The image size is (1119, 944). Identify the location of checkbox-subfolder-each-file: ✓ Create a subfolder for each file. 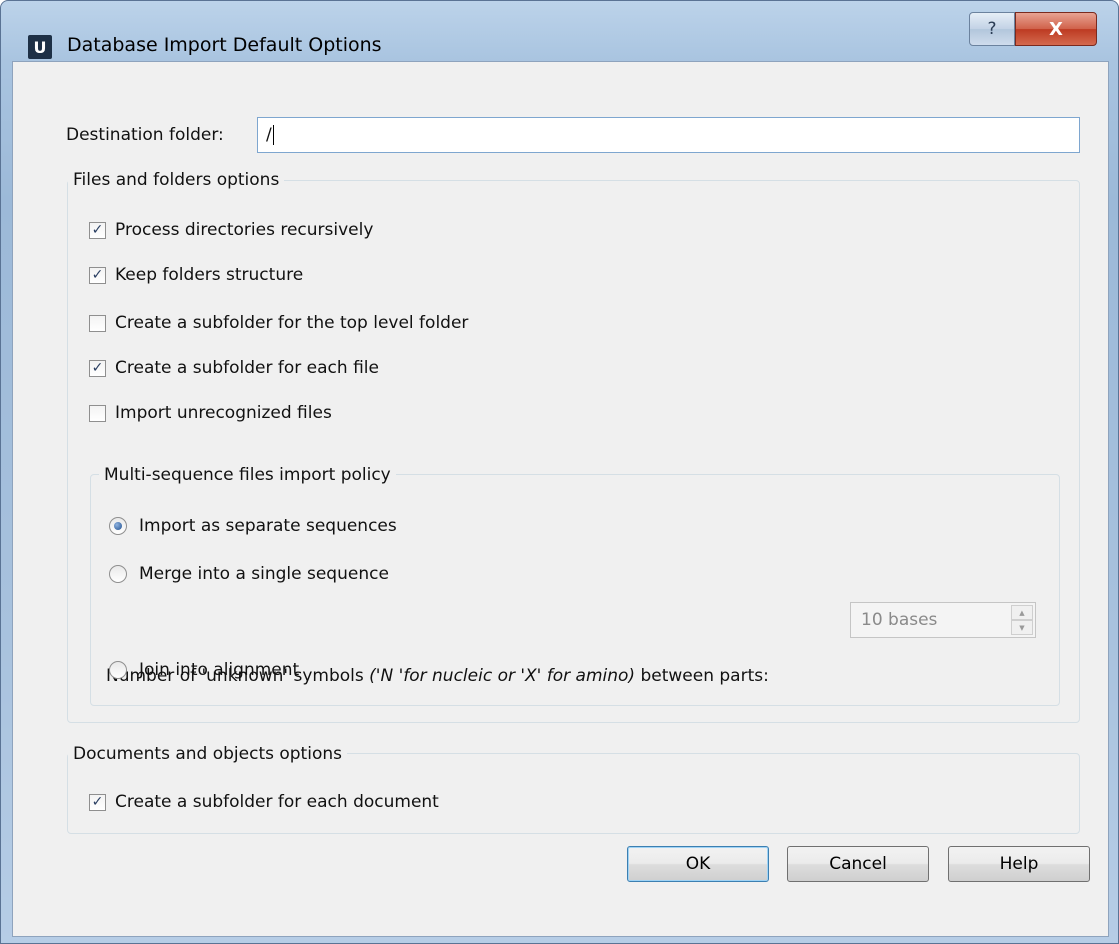
(234, 368).